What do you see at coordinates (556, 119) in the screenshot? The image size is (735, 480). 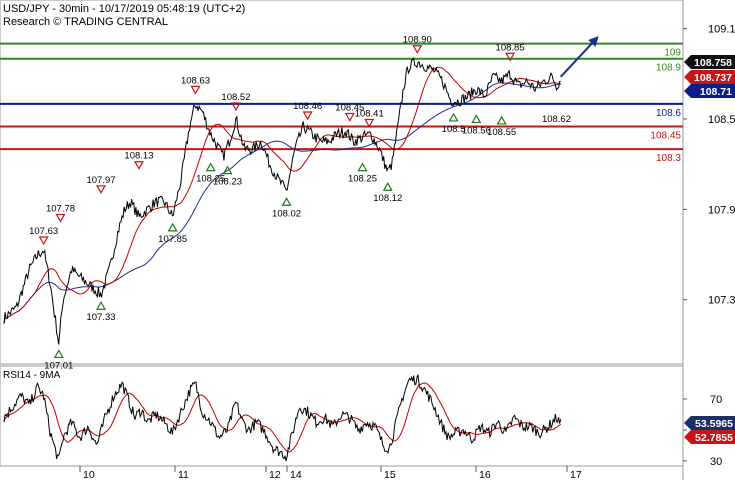 I see `level-annotation-0: 108.62` at bounding box center [556, 119].